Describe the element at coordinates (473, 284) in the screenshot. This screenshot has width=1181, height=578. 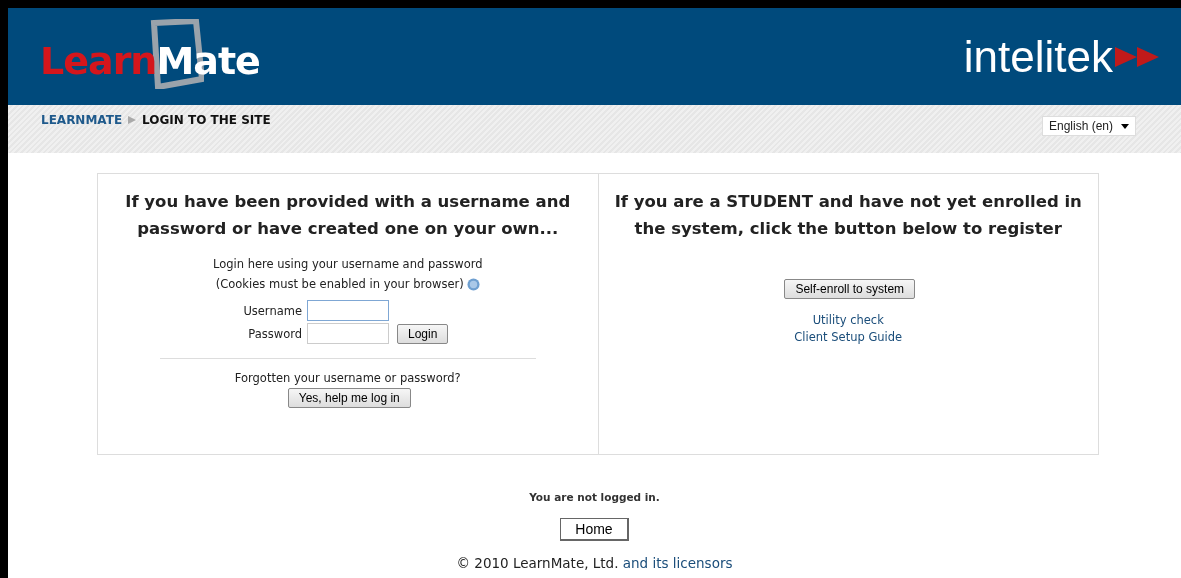
I see `help-icon` at that location.